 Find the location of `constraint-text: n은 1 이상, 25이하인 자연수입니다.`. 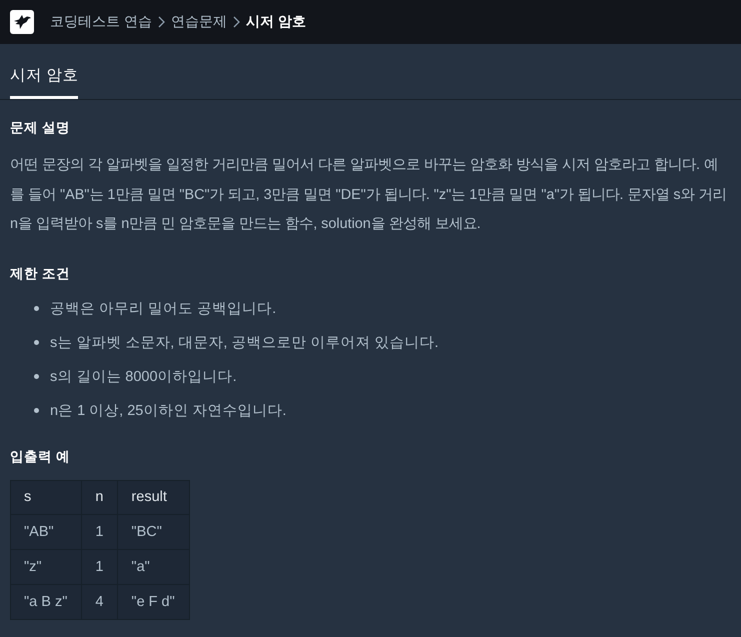

constraint-text: n은 1 이상, 25이하인 자연수입니다. is located at coordinates (168, 411).